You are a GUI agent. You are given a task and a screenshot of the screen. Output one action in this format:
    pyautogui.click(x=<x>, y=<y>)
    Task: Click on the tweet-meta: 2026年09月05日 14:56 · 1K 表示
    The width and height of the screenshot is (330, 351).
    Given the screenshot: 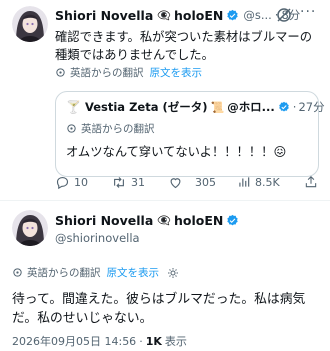 What is the action you would take?
    pyautogui.click(x=99, y=341)
    